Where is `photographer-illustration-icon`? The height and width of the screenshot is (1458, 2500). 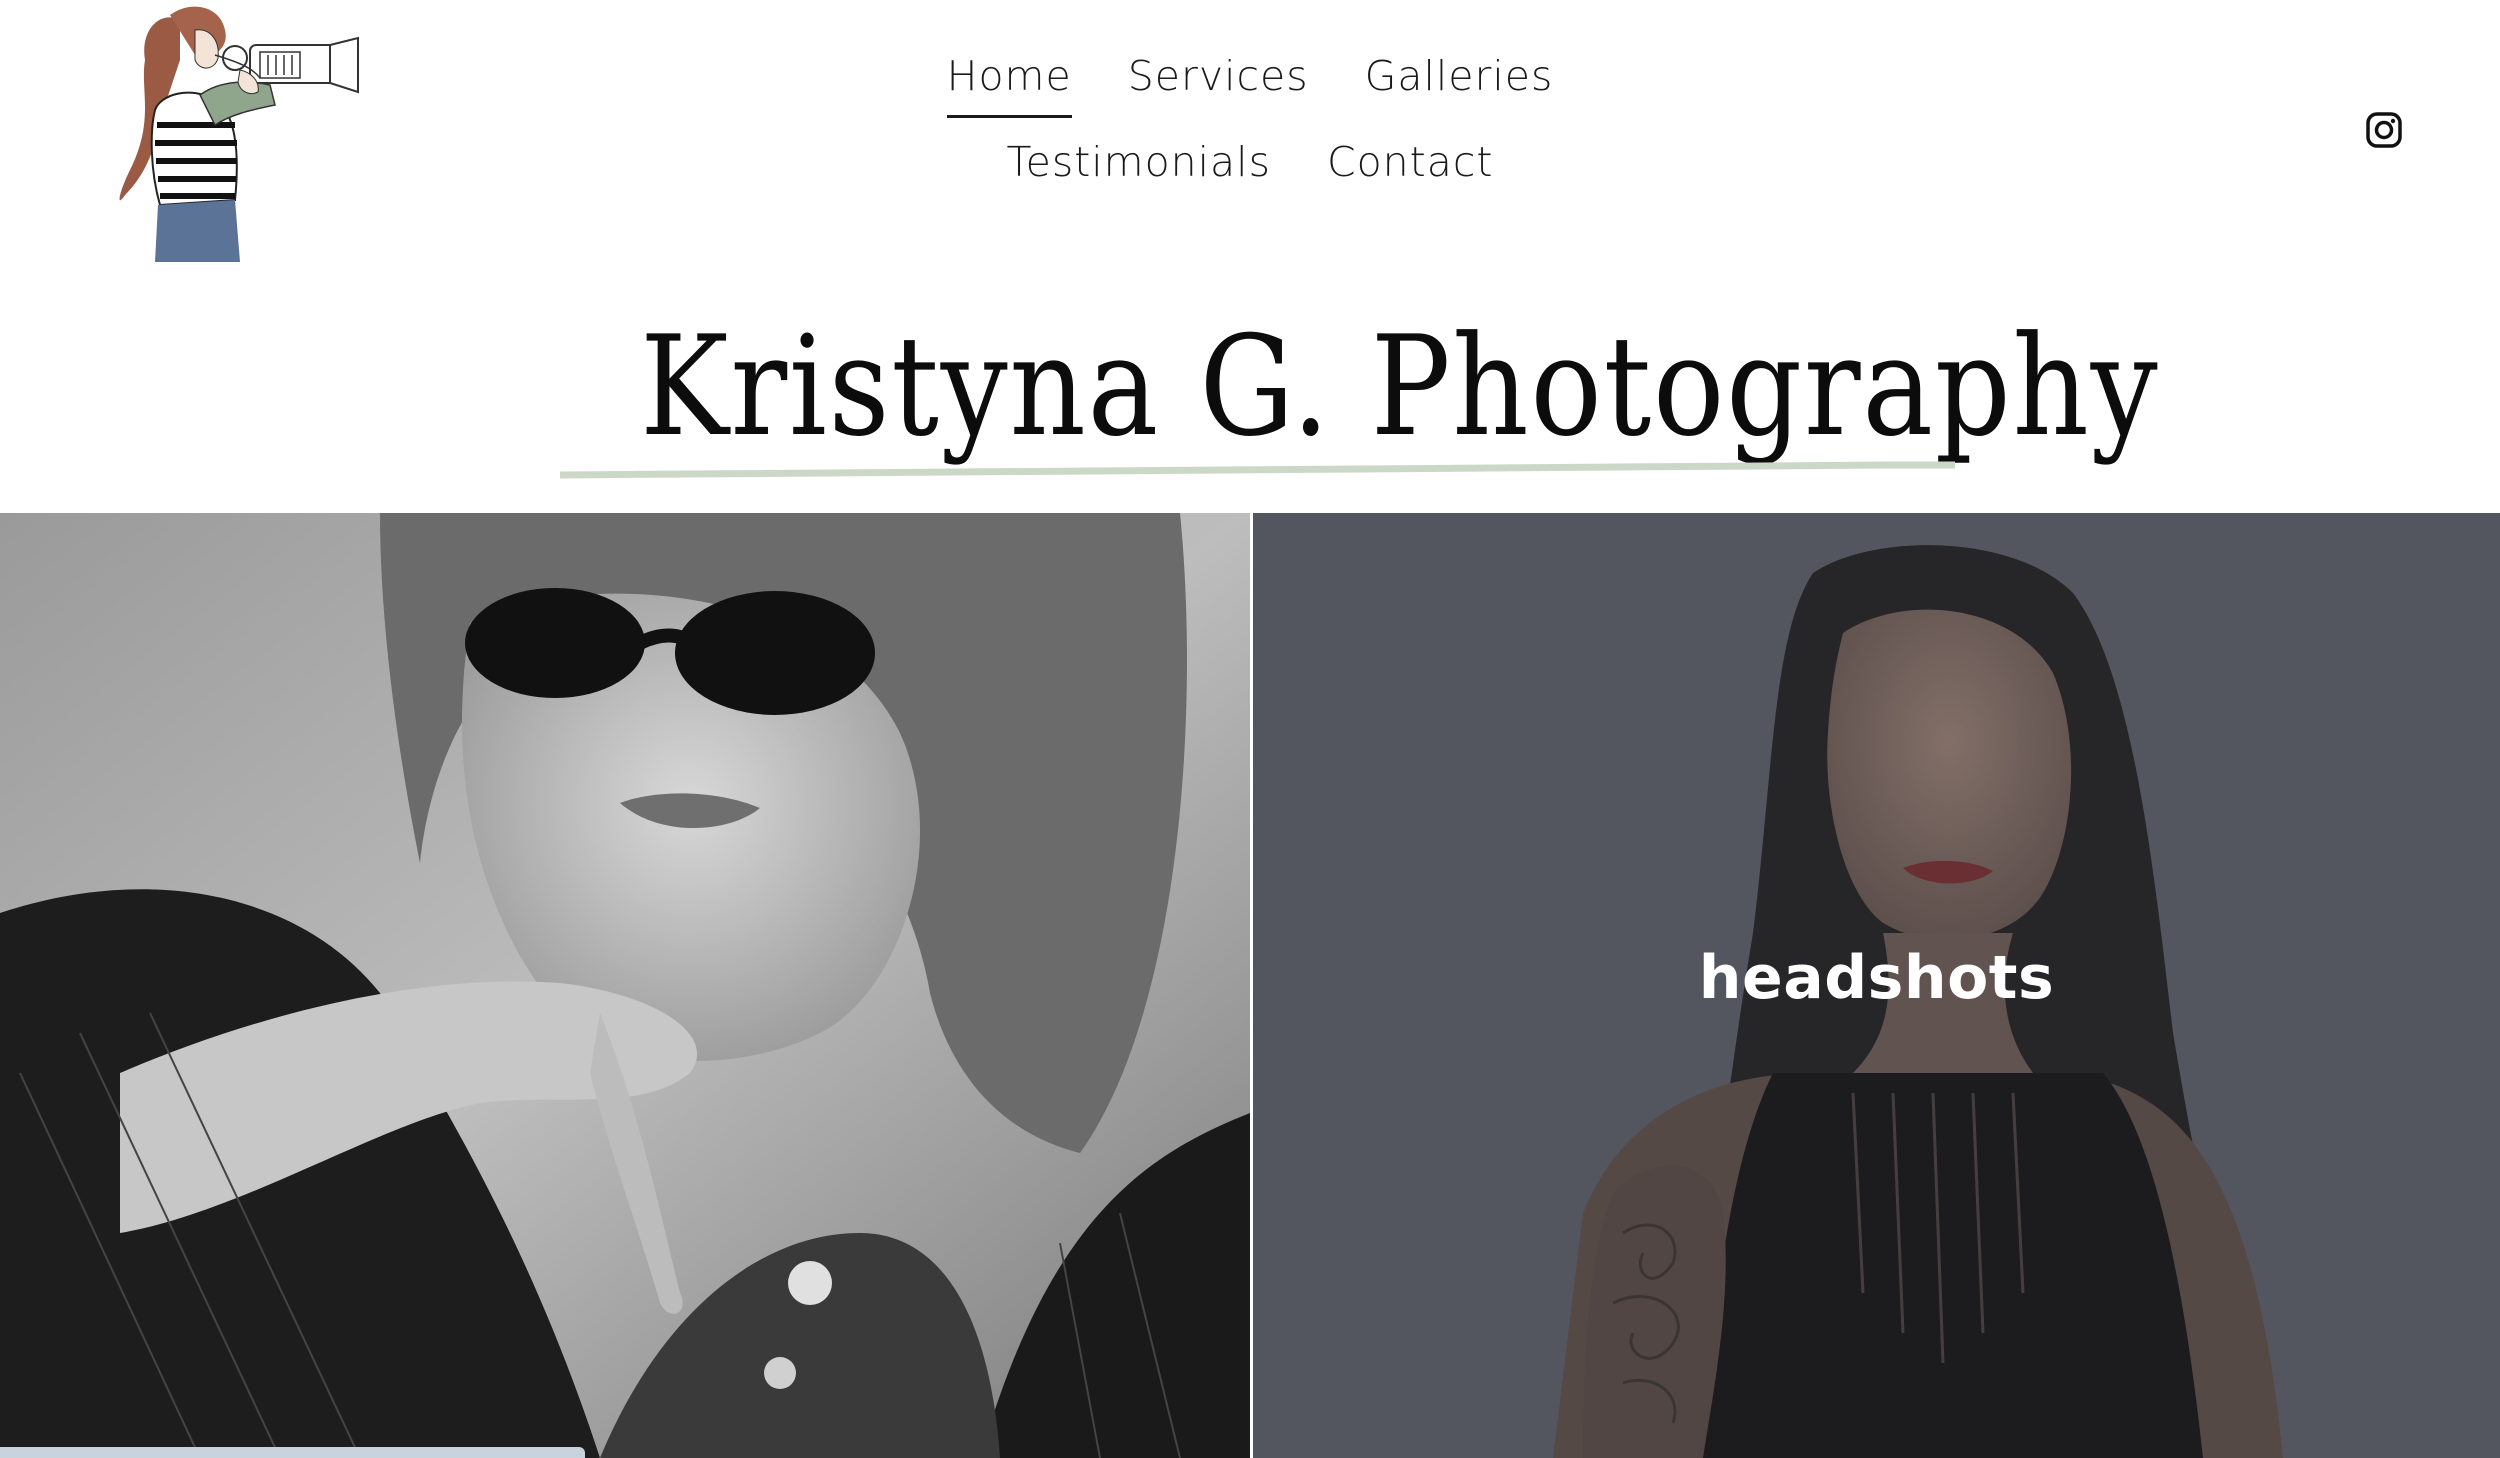
photographer-illustration-icon is located at coordinates (239, 134).